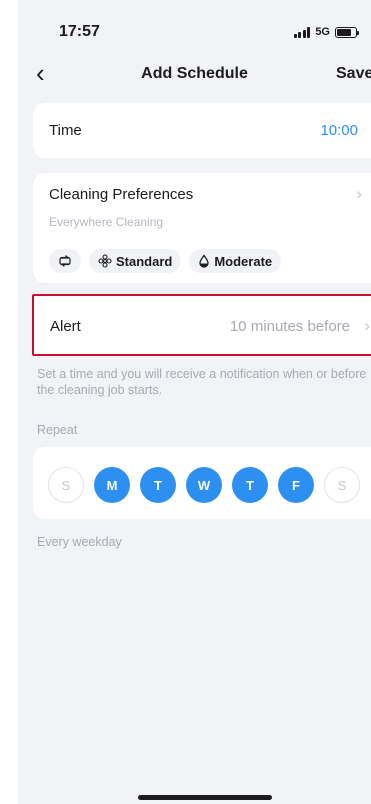 This screenshot has width=371, height=804. What do you see at coordinates (302, 32) in the screenshot?
I see `signal-icon` at bounding box center [302, 32].